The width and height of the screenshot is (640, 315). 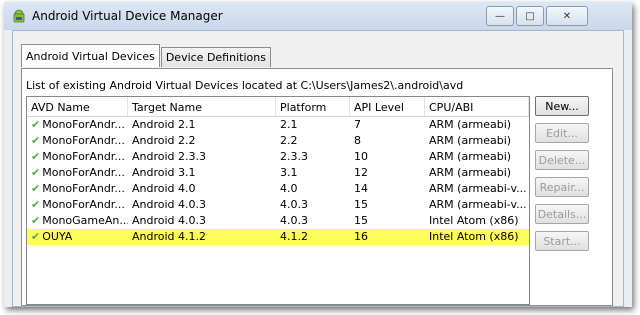 What do you see at coordinates (90, 55) in the screenshot?
I see `tab-android-virtual-devices: Android Virtual Devices` at bounding box center [90, 55].